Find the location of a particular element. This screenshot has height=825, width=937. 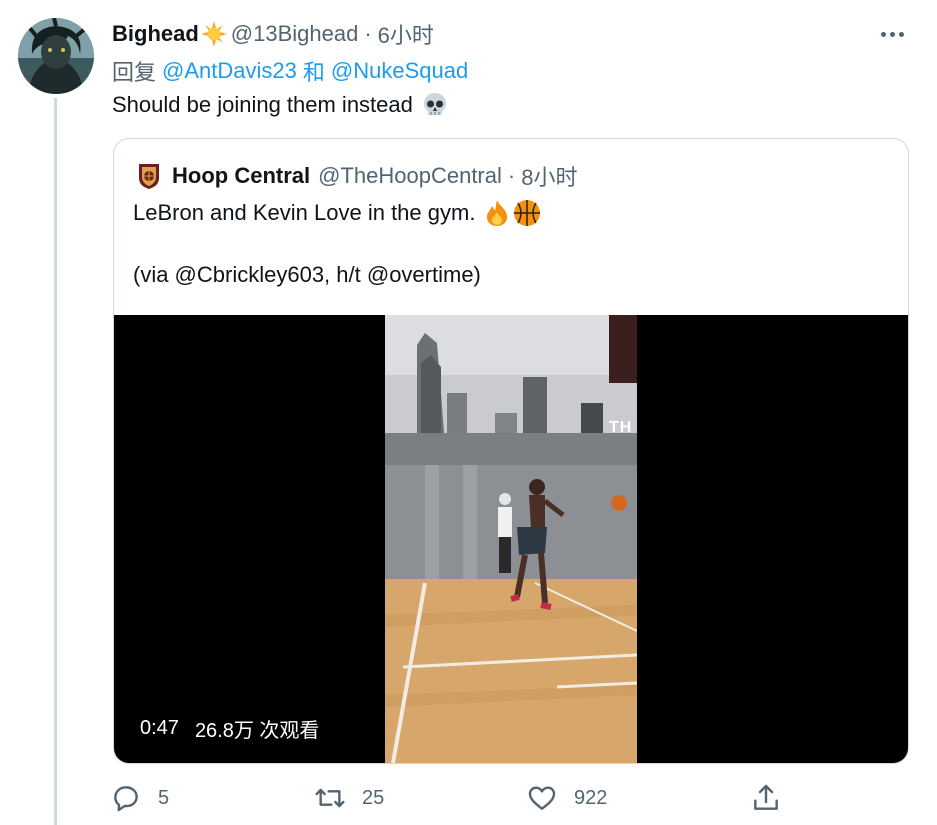

reply-icon is located at coordinates (126, 799).